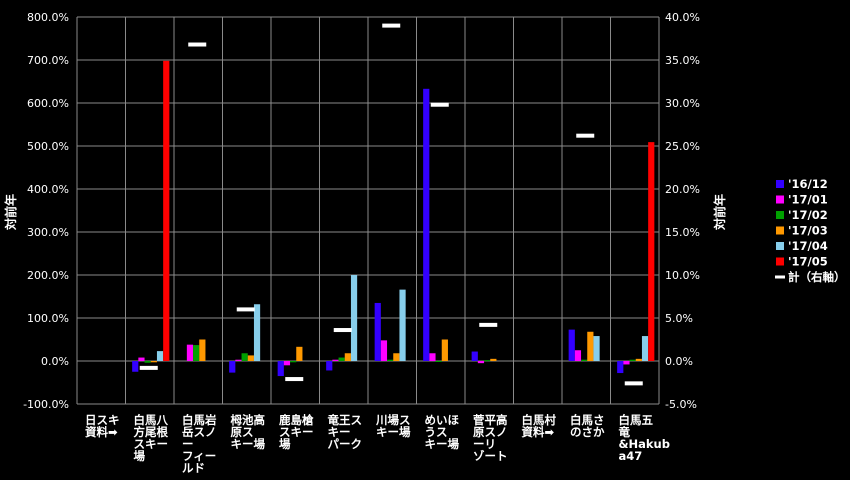 This screenshot has height=480, width=850. What do you see at coordinates (682, 103) in the screenshot?
I see `y2-tick-label: 30.0%` at bounding box center [682, 103].